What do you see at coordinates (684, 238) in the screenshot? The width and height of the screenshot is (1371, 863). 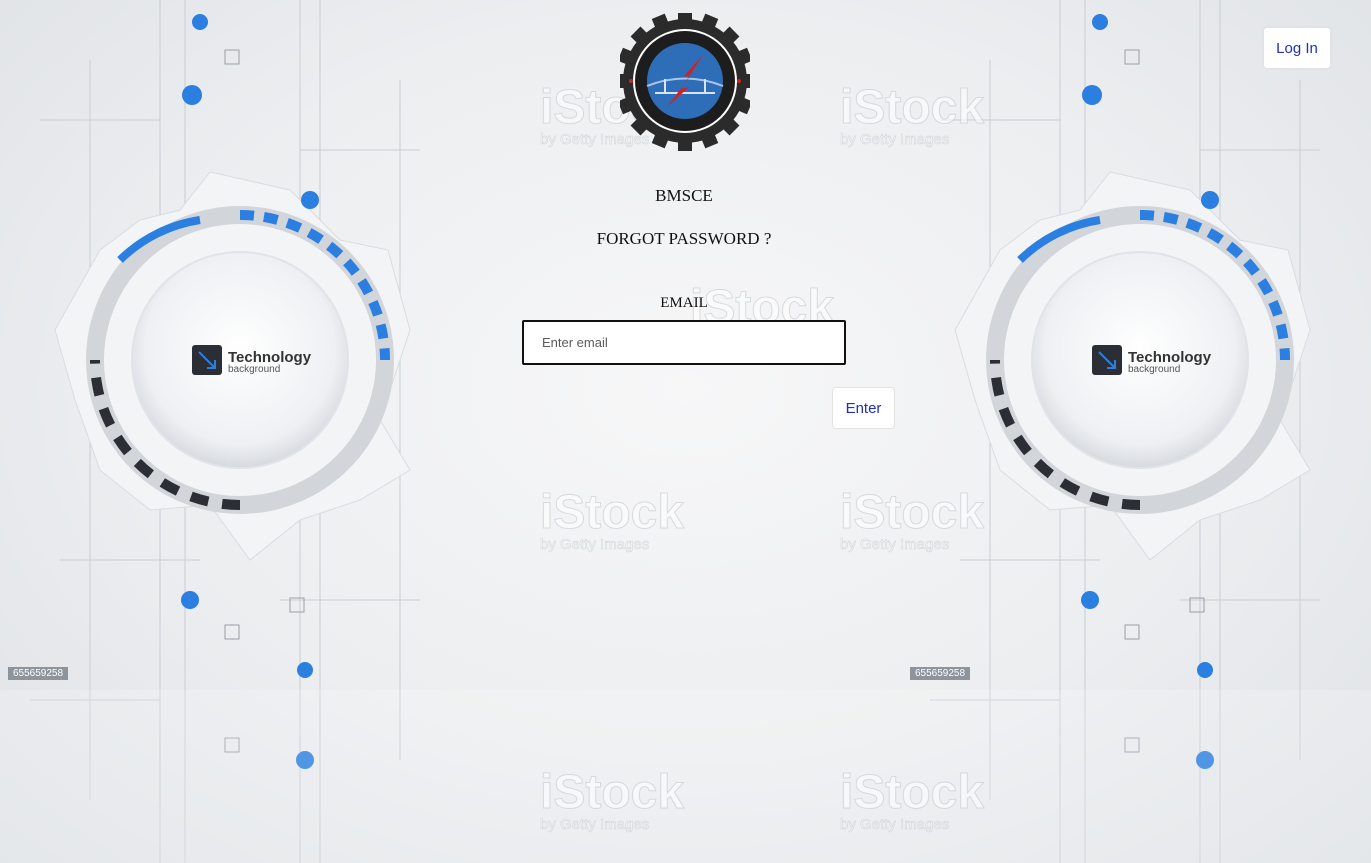 I see `page-title: FORGOT PASSWORD ?` at bounding box center [684, 238].